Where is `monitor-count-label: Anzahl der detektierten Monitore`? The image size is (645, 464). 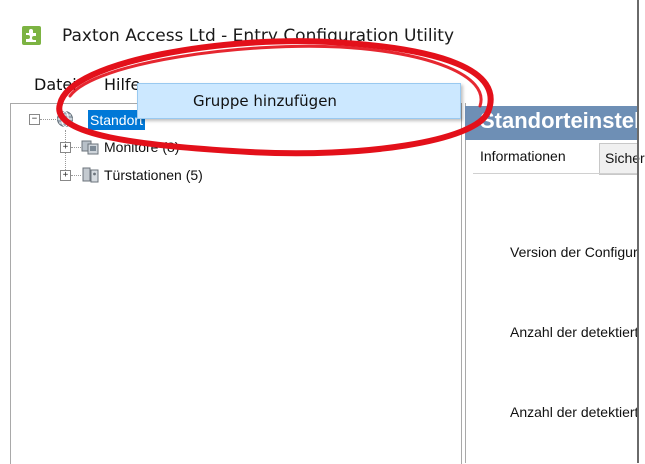
monitor-count-label: Anzahl der detektierten Monitore is located at coordinates (573, 332).